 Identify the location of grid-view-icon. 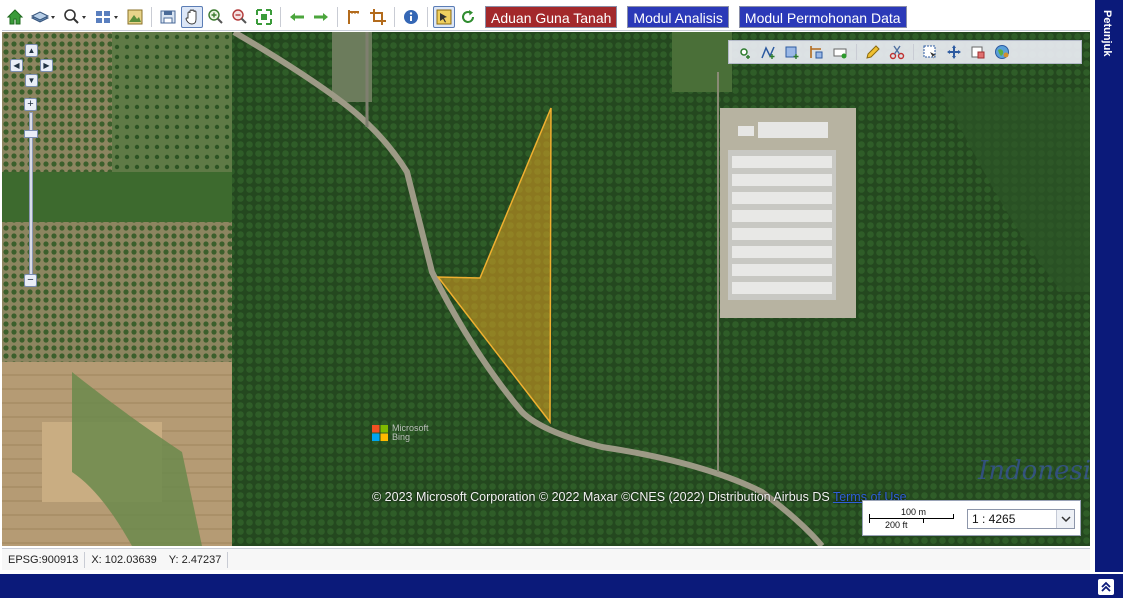
(107, 17).